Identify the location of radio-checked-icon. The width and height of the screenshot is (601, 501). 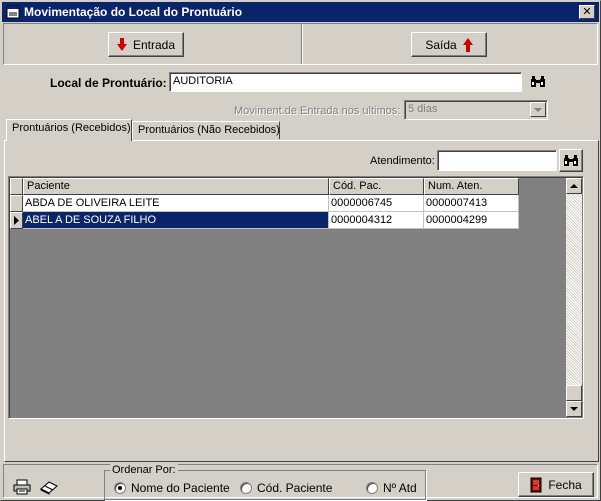
(120, 488).